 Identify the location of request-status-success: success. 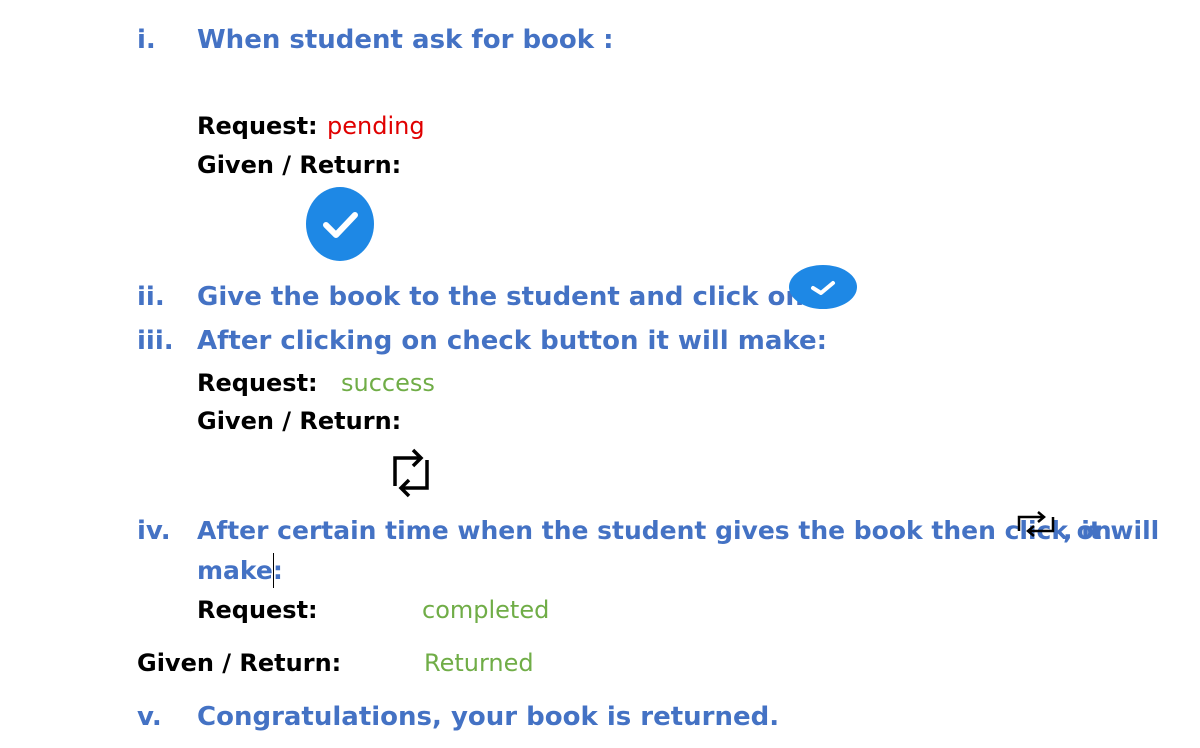
(388, 383).